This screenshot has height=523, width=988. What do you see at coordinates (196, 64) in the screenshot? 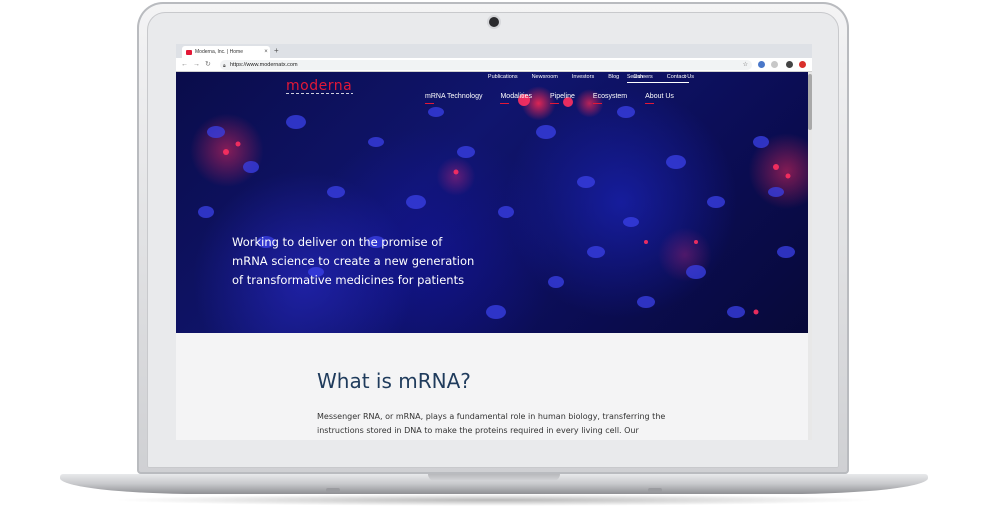
I see `forward-arrow-icon: →` at bounding box center [196, 64].